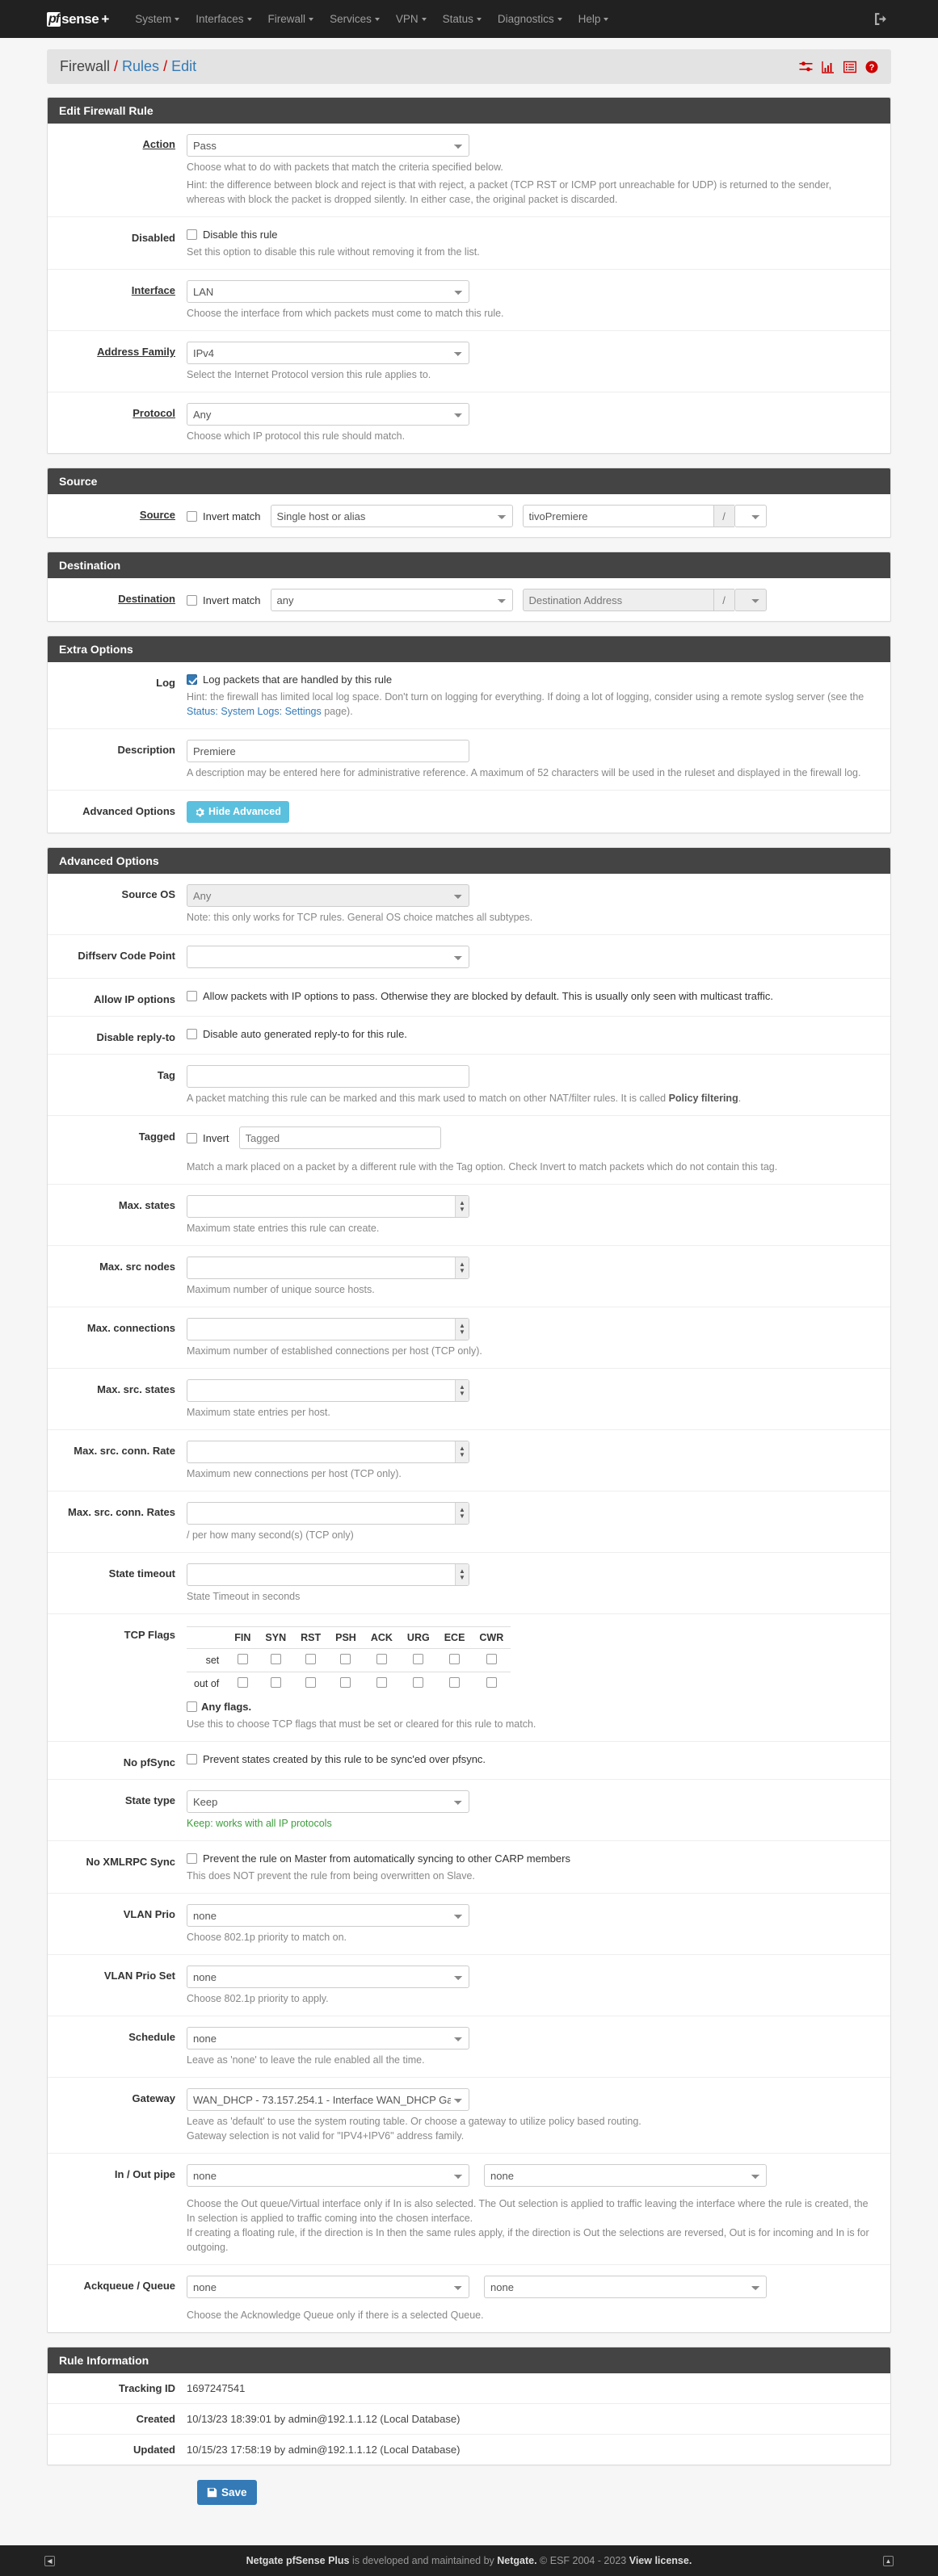 The width and height of the screenshot is (938, 2576). I want to click on tagged-invert-label: Invert, so click(216, 1138).